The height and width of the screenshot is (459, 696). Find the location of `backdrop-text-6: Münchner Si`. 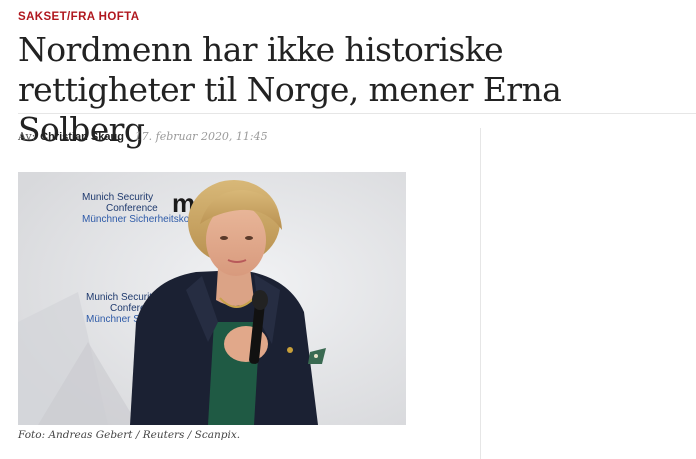

backdrop-text-6: Münchner Si is located at coordinates (114, 319).